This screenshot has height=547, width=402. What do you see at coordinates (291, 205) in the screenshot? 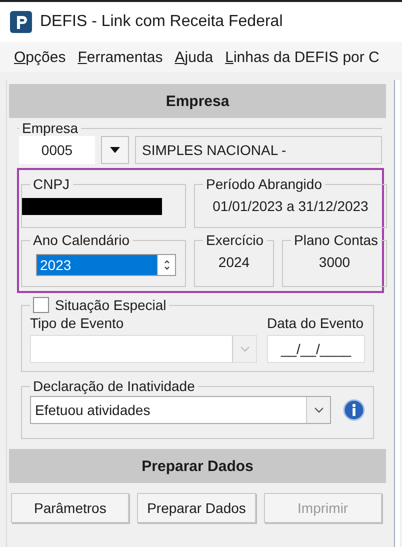
I see `period-value: 01/01/2023 a 31/12/2023` at bounding box center [291, 205].